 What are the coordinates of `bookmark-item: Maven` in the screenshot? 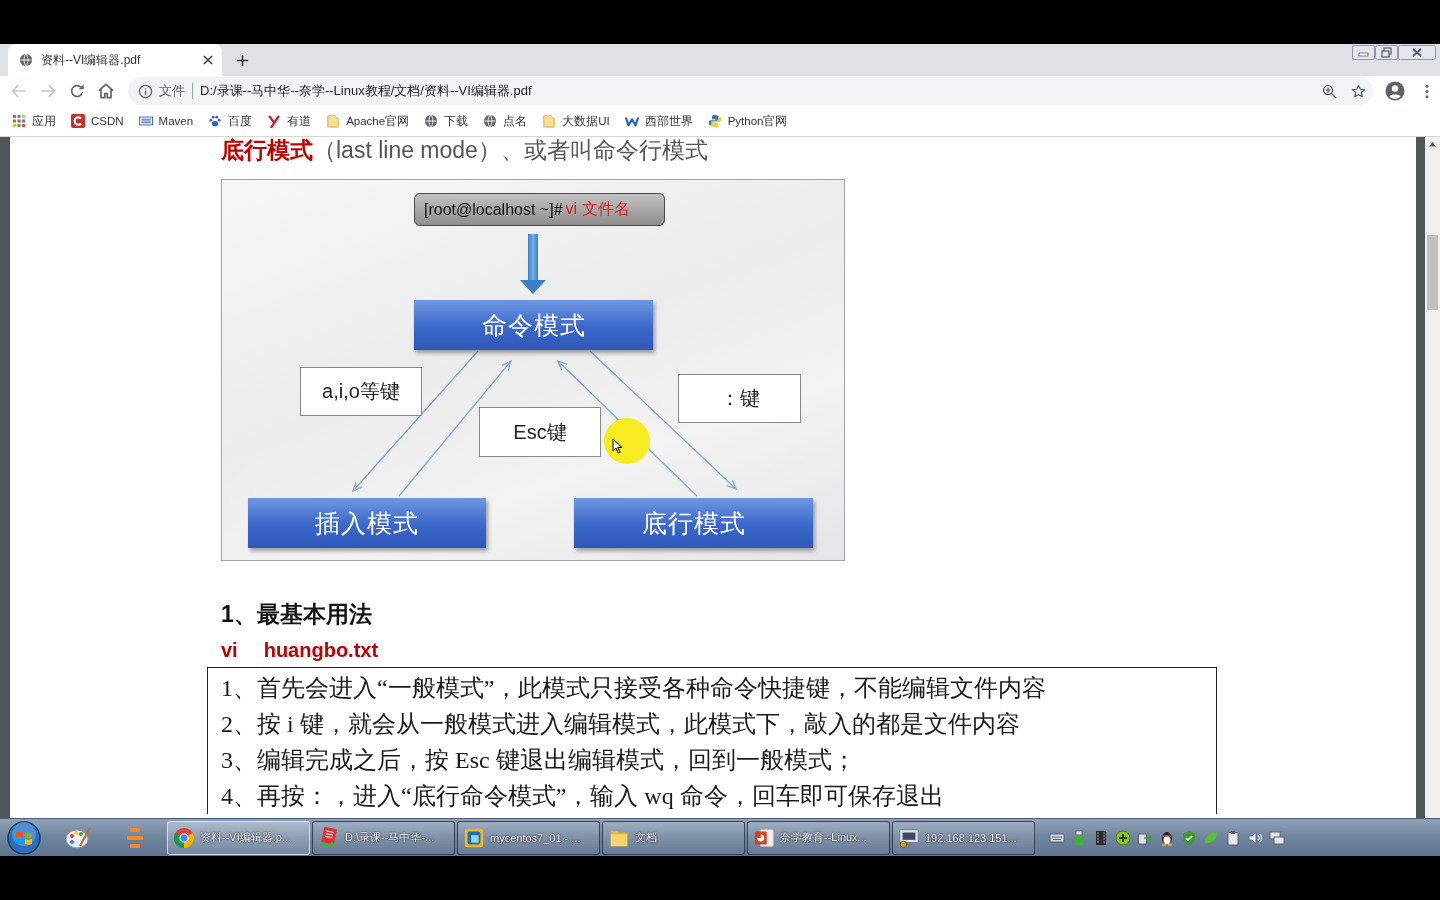 It's located at (166, 121).